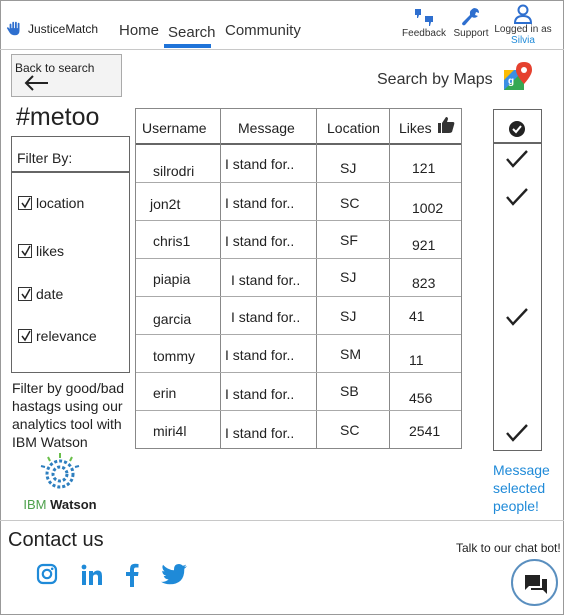 Image resolution: width=564 pixels, height=615 pixels. Describe the element at coordinates (523, 25) in the screenshot. I see `user-account: Logged in as Silvia` at that location.